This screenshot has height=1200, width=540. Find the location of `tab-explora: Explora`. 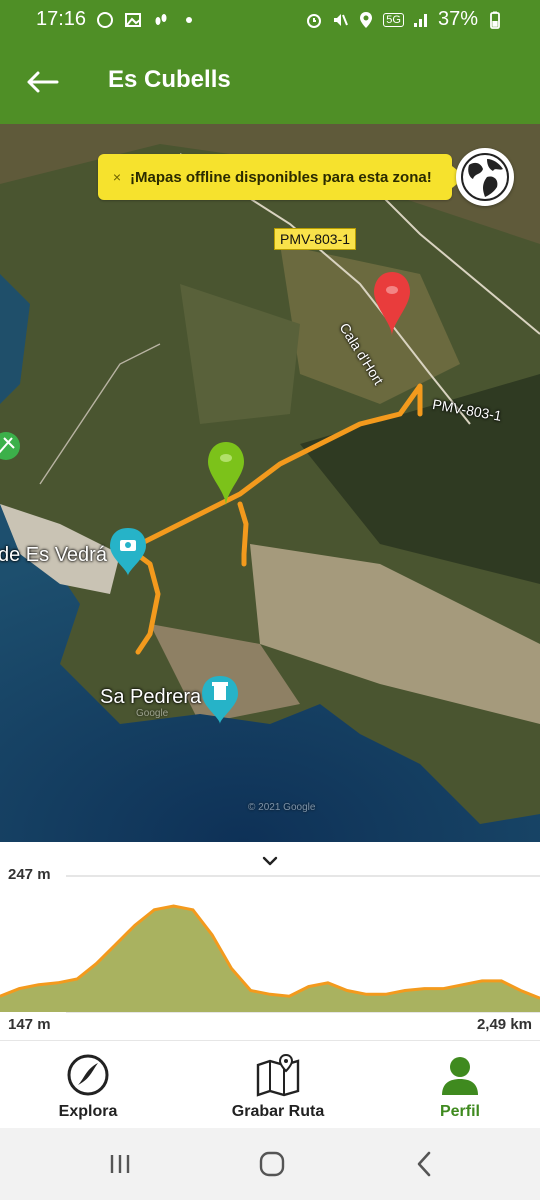

tab-explora: Explora is located at coordinates (88, 1085).